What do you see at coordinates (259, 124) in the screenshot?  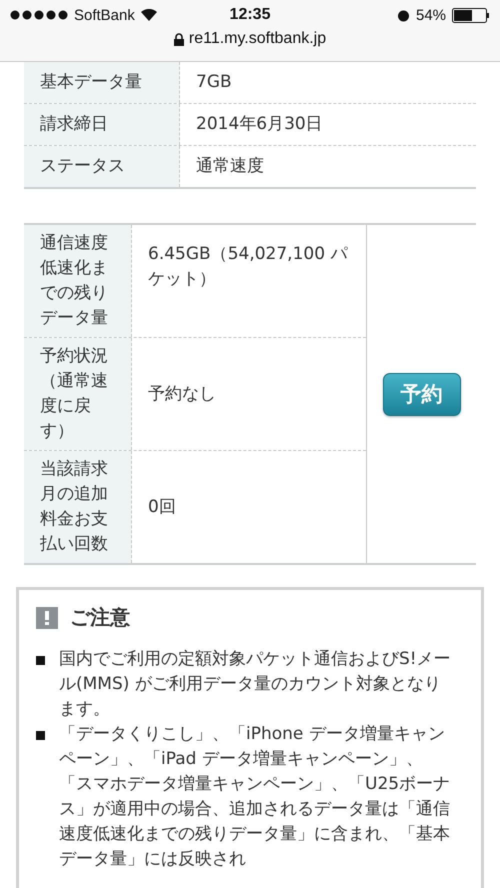 I see `row-value: 2014年6月30日` at bounding box center [259, 124].